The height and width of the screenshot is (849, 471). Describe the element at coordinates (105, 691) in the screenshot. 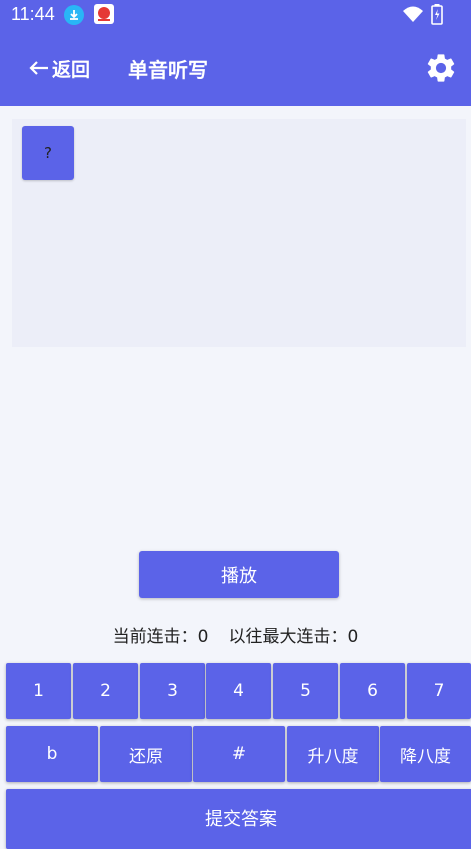

I see `note-key-2: 2` at that location.